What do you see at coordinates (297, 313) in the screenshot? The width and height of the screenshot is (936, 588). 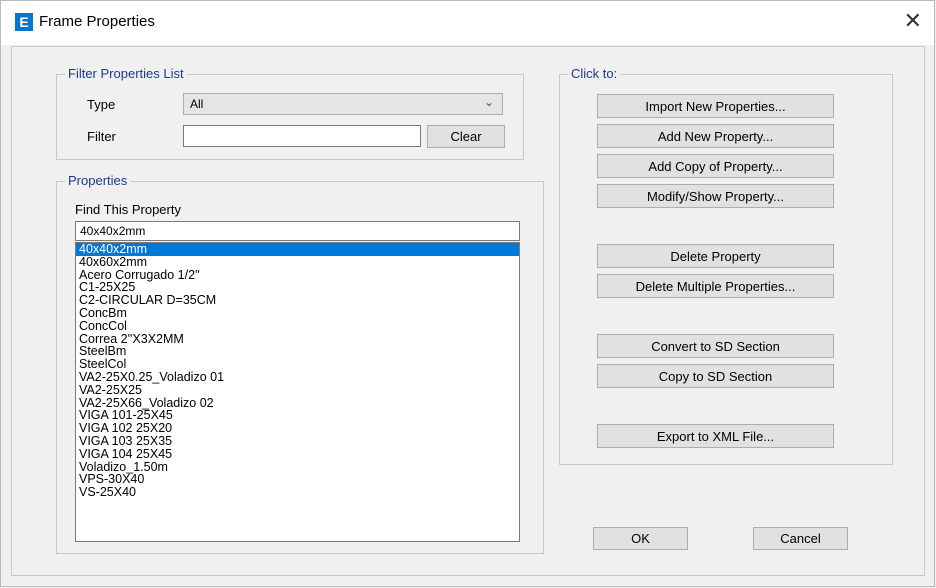 I see `list-item: ConcBm` at bounding box center [297, 313].